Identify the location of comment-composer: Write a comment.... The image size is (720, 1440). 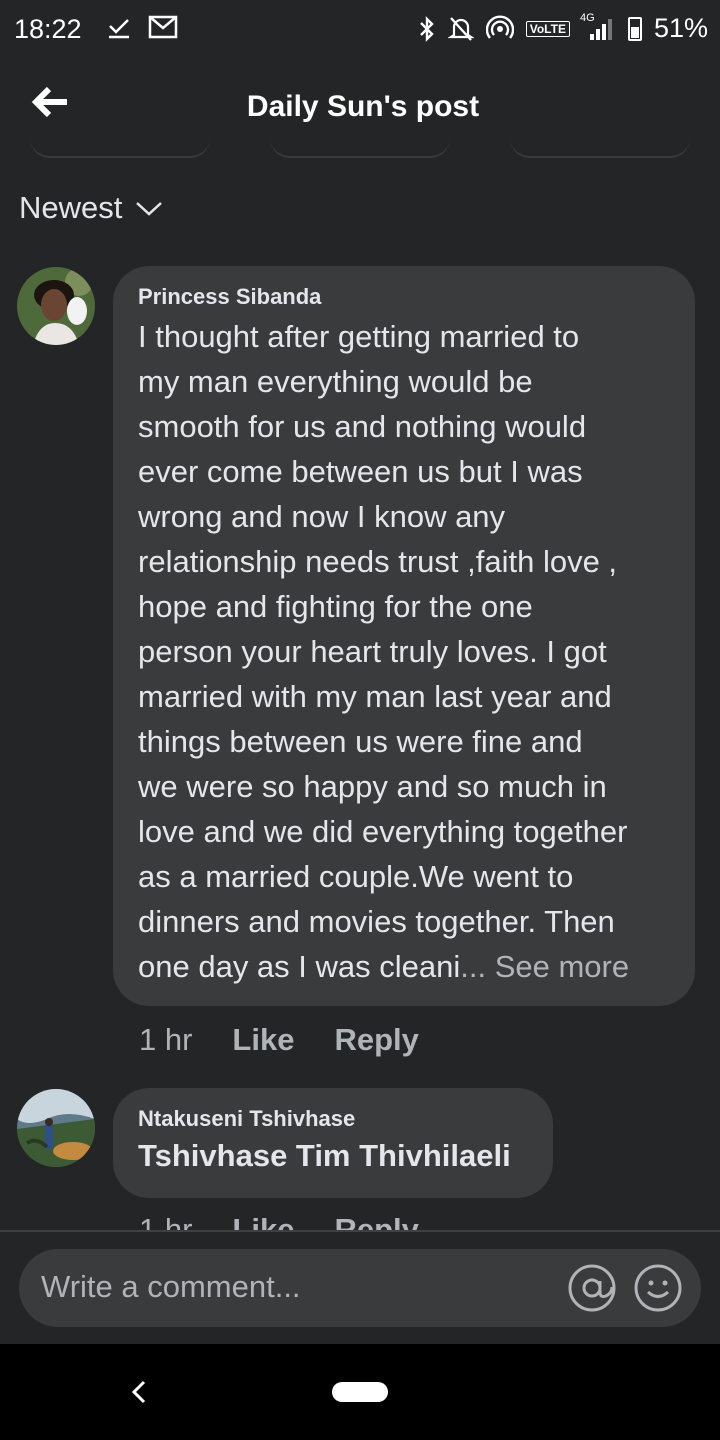
(360, 1288).